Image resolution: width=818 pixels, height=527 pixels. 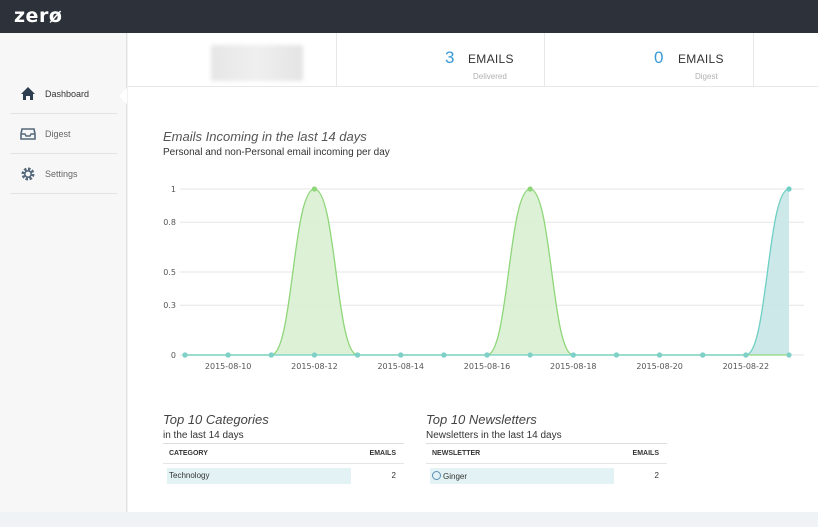 I want to click on newsletter-name-cell: Ginger, so click(x=449, y=476).